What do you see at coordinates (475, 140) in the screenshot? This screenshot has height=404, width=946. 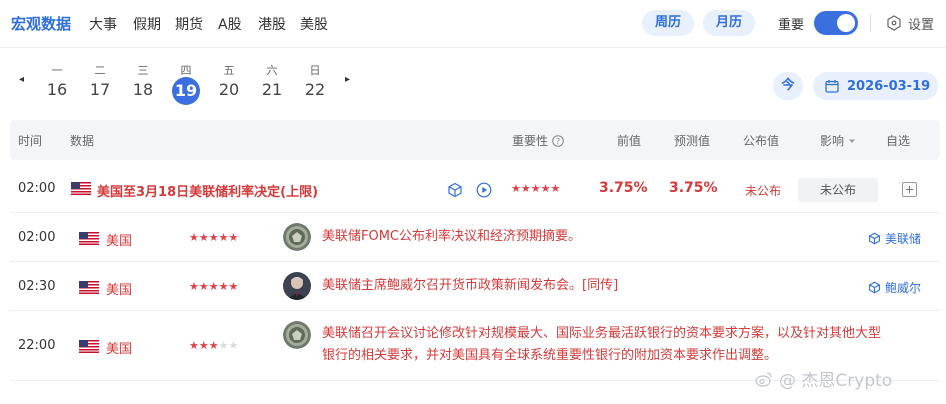 I see `table-header: 时间 数据 重要性 ? 前值 预测值 公布值 影响 自选` at bounding box center [475, 140].